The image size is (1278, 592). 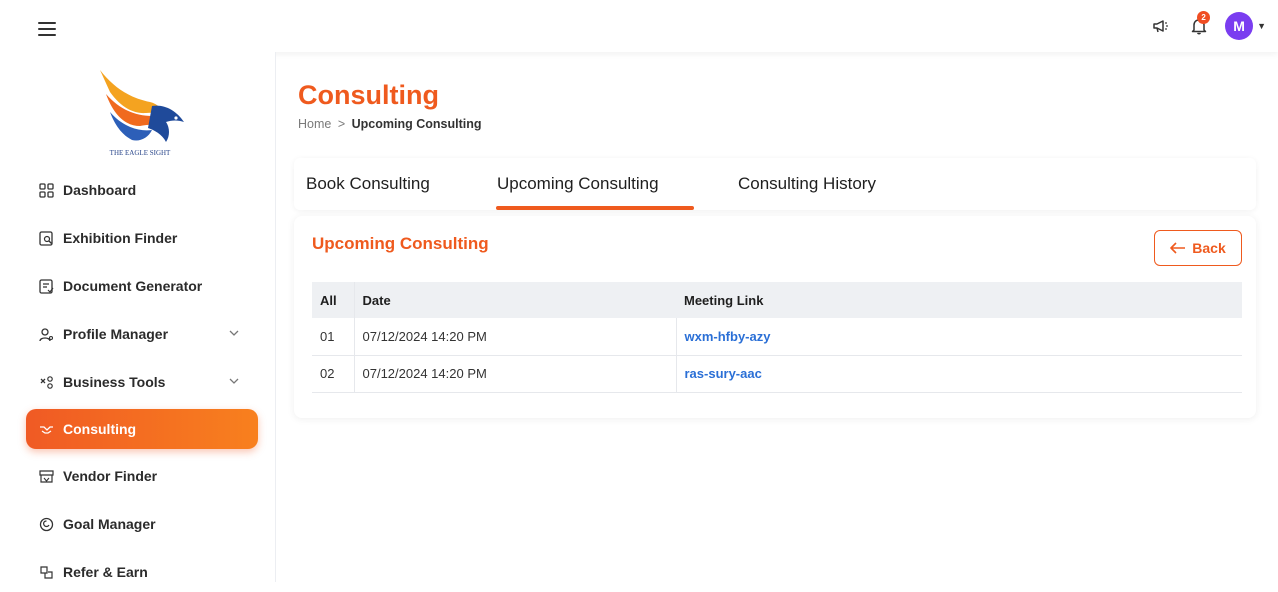 What do you see at coordinates (1204, 17) in the screenshot?
I see `notification-badge: 2` at bounding box center [1204, 17].